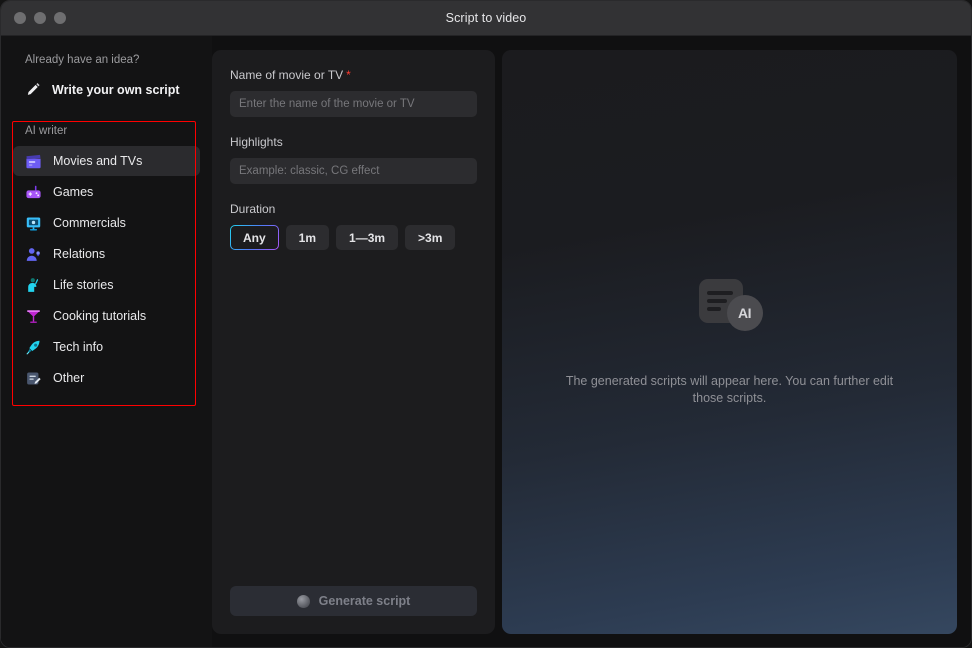  What do you see at coordinates (73, 192) in the screenshot?
I see `sidebar-item-label: Games` at bounding box center [73, 192].